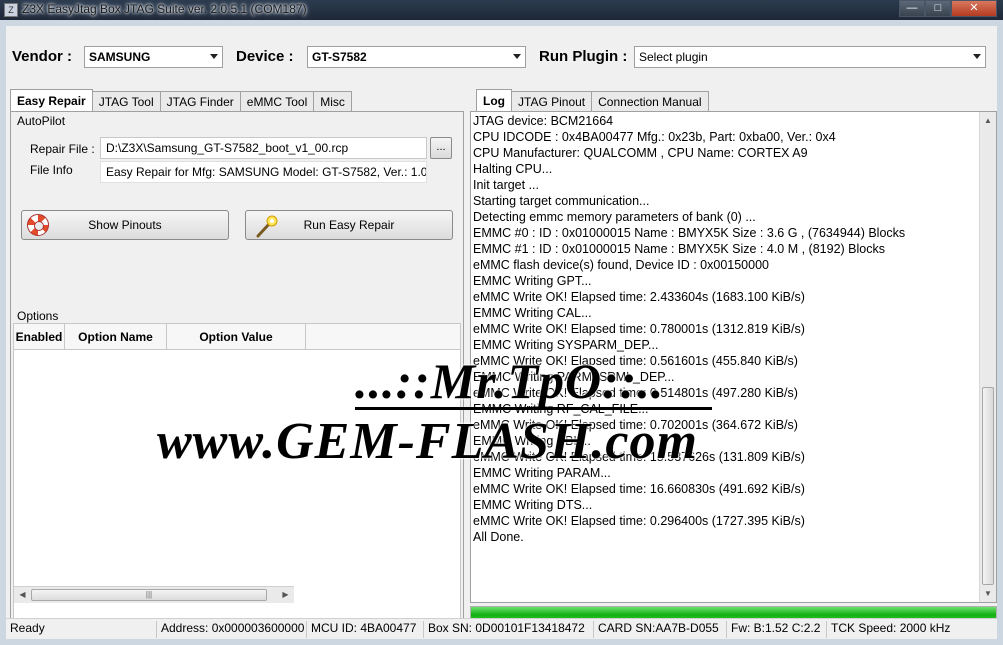 Image resolution: width=1003 pixels, height=645 pixels. What do you see at coordinates (41, 121) in the screenshot?
I see `autopilot-caption: AutoPilot` at bounding box center [41, 121].